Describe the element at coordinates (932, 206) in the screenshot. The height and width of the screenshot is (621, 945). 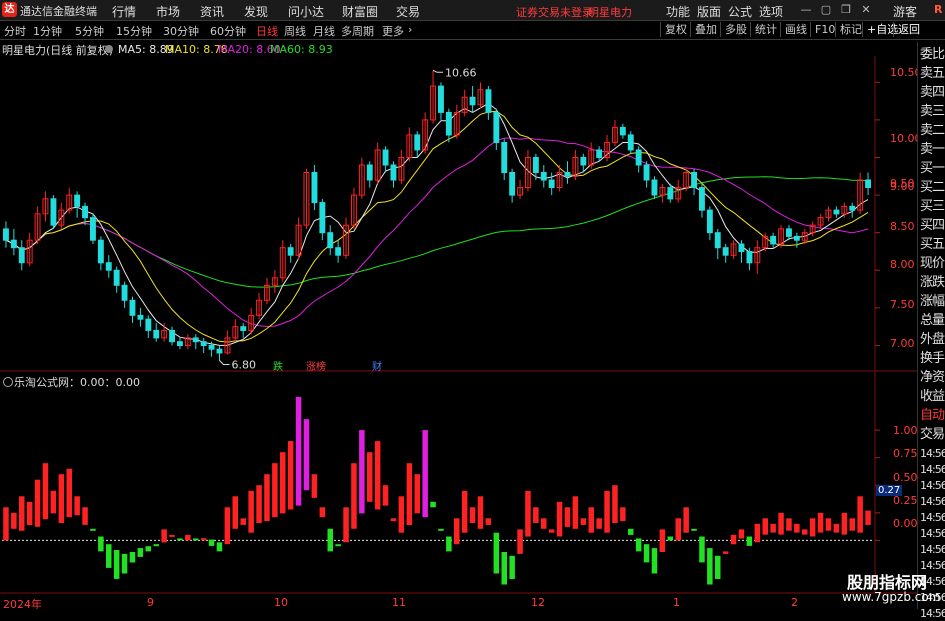
I see `panel-item: 买三` at that location.